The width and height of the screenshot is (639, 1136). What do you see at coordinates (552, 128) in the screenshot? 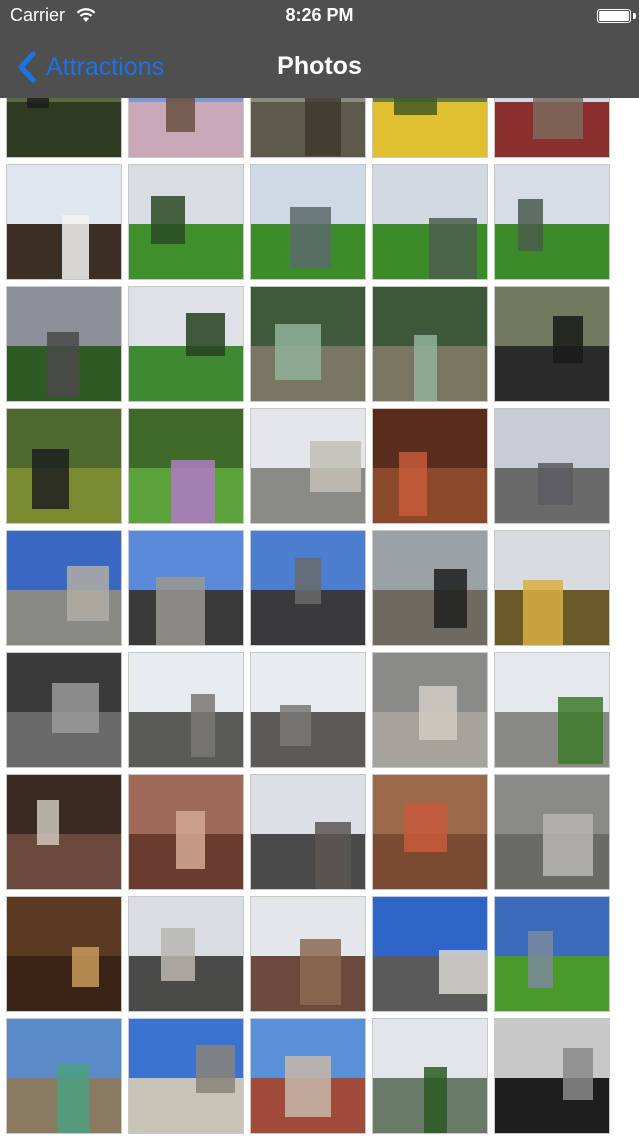
I see `photo-bare-tree` at bounding box center [552, 128].